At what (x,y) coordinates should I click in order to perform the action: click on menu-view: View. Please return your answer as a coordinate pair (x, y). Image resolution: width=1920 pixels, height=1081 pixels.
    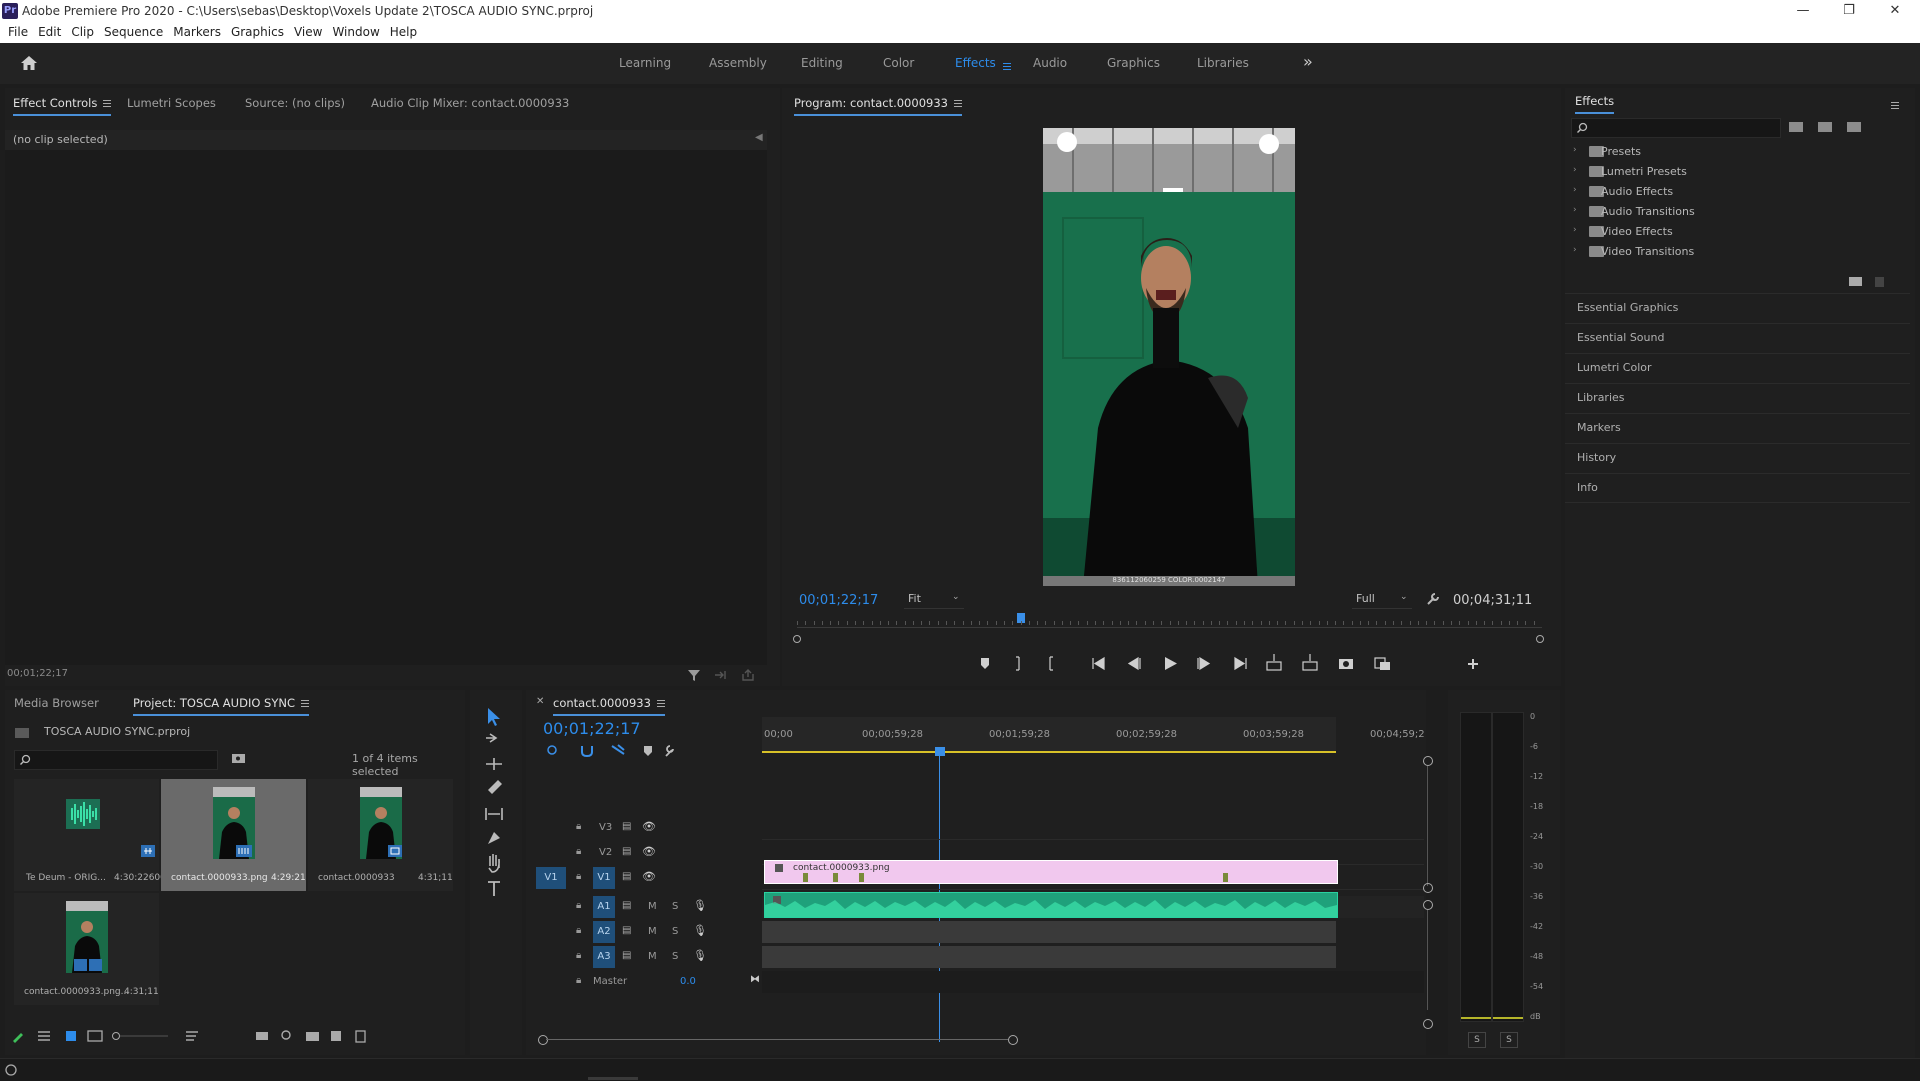
    Looking at the image, I should click on (308, 32).